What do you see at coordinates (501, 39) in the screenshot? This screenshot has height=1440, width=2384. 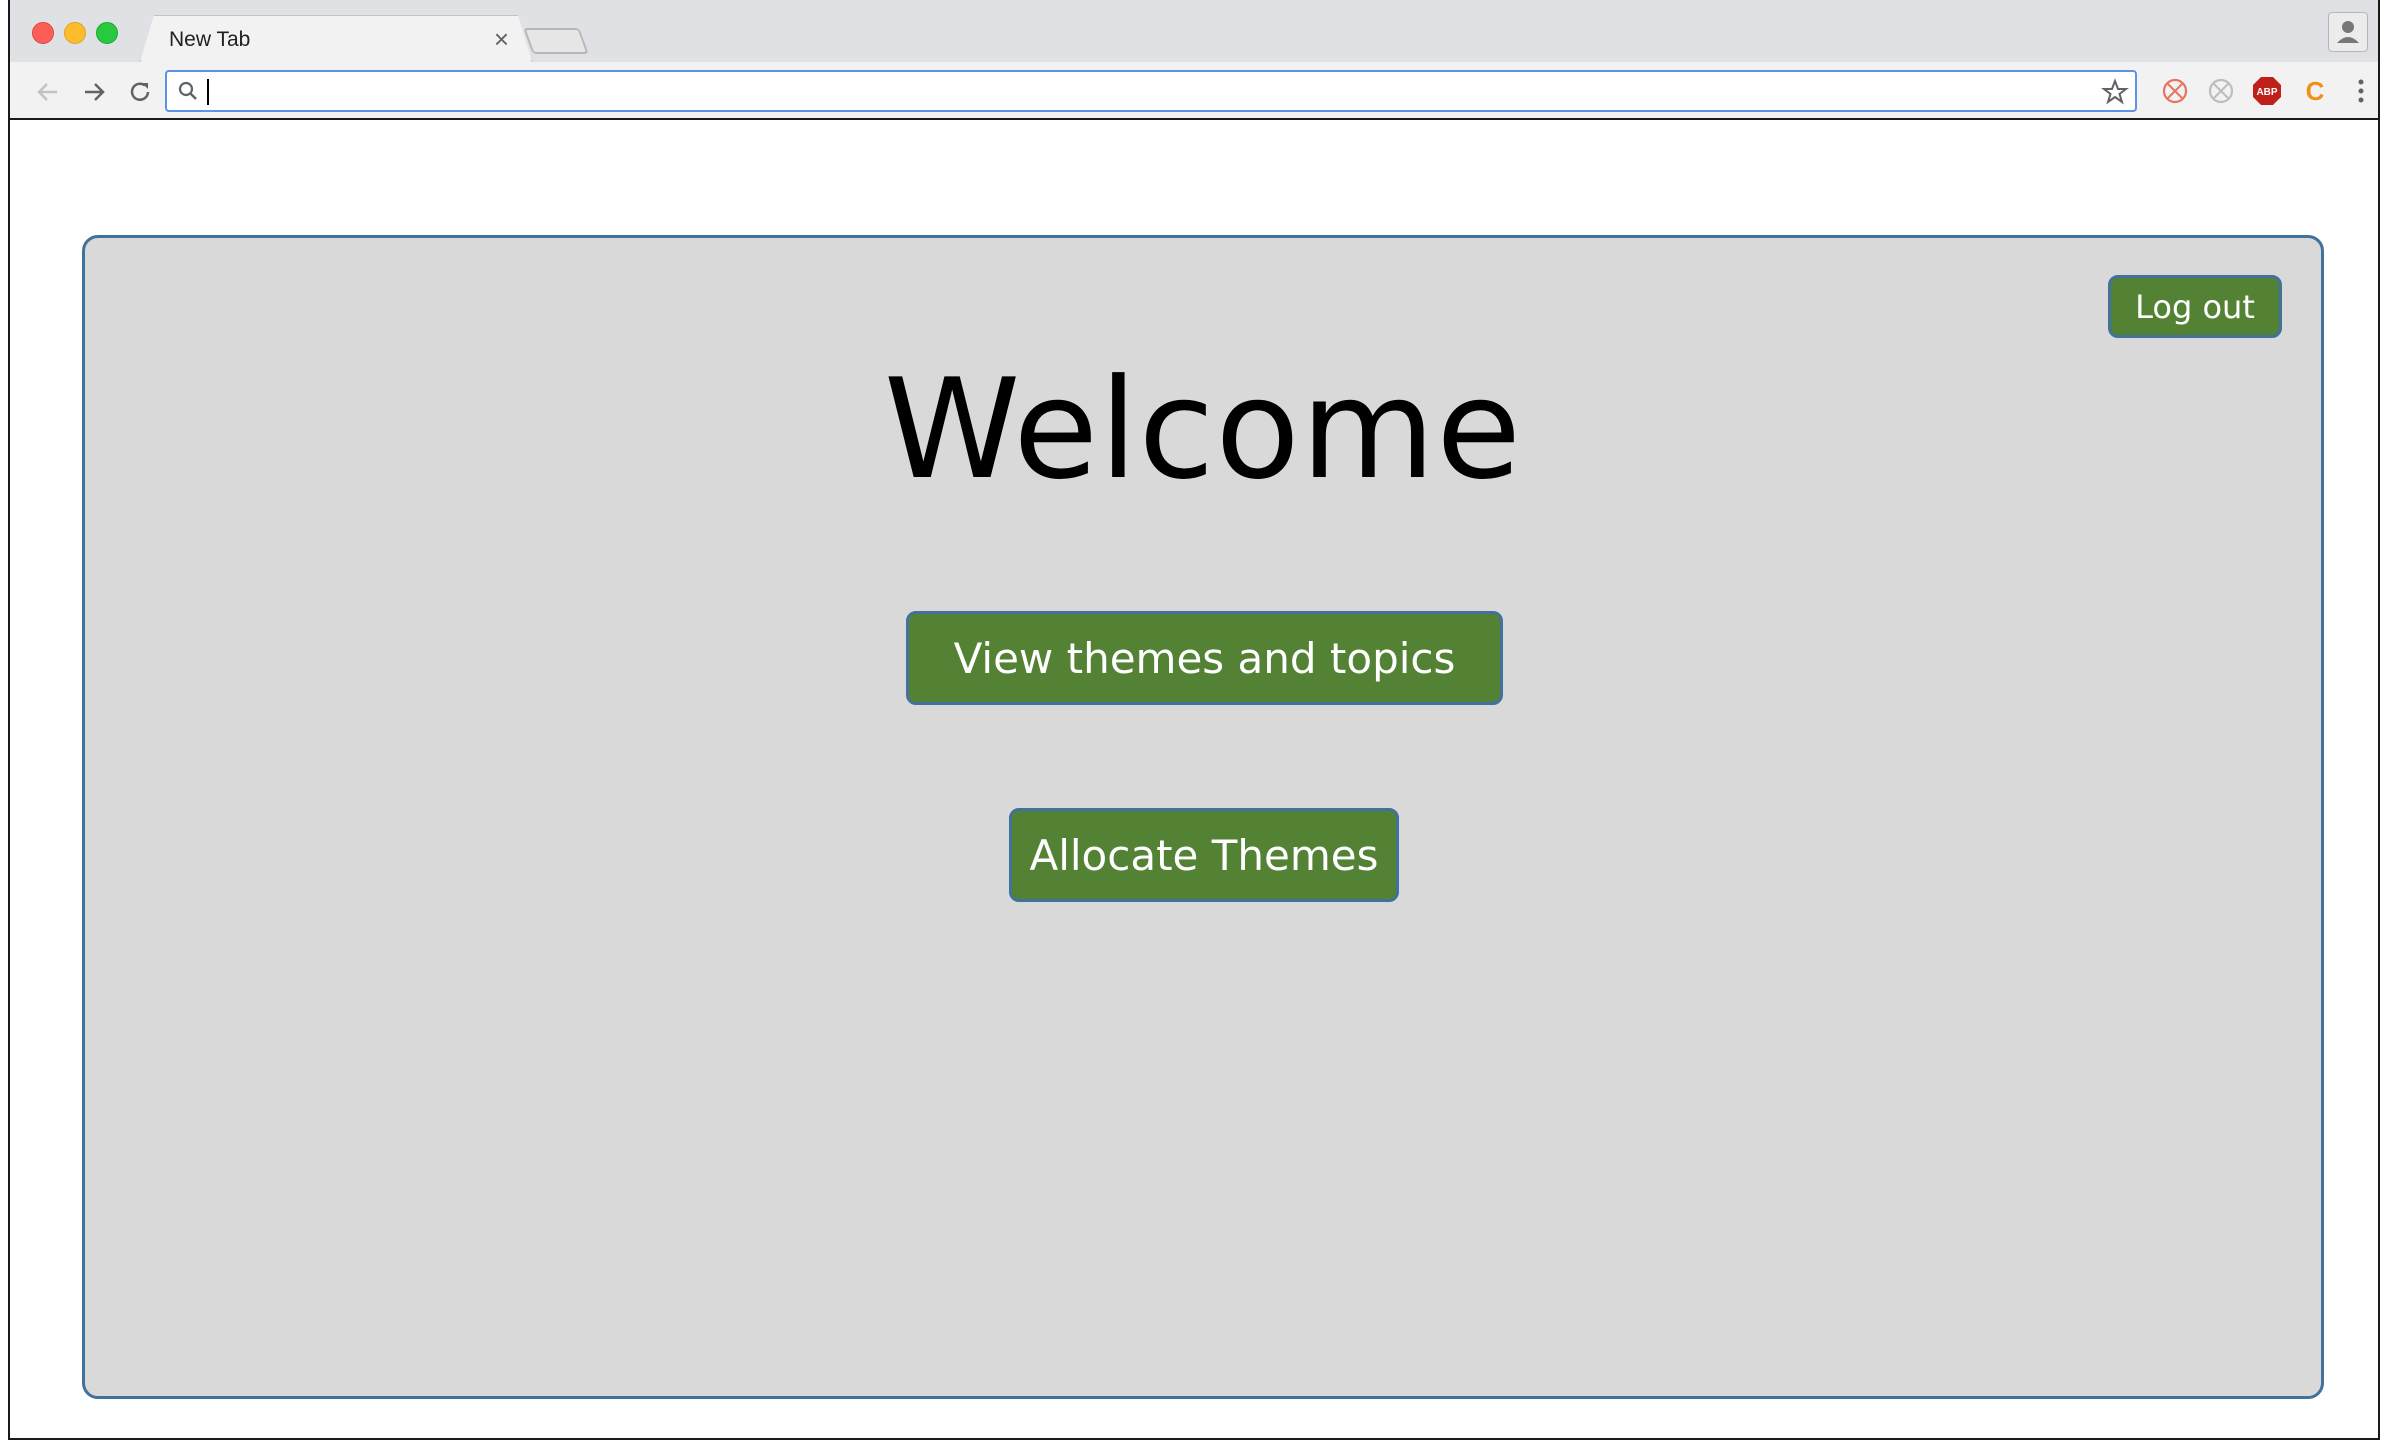 I see `tab-close-icon: ×` at bounding box center [501, 39].